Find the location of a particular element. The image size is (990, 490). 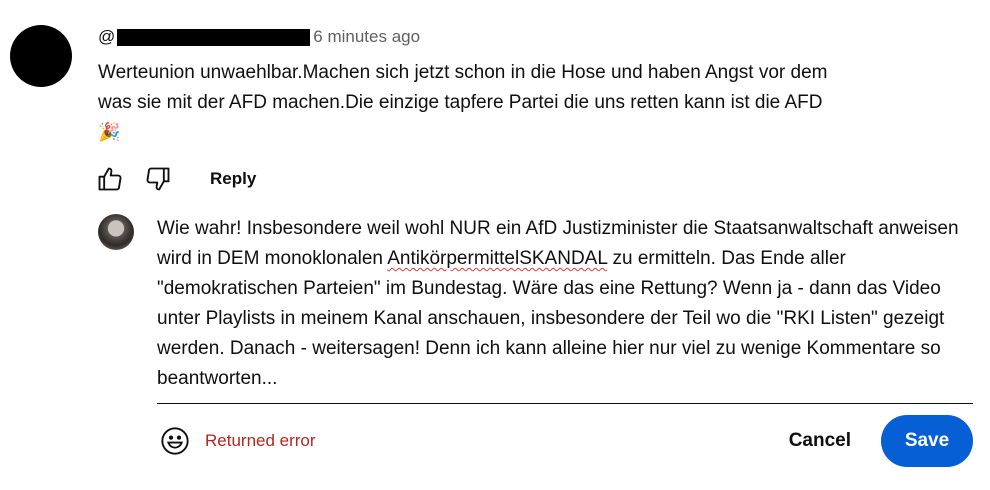

thumbs-up-icon is located at coordinates (110, 179).